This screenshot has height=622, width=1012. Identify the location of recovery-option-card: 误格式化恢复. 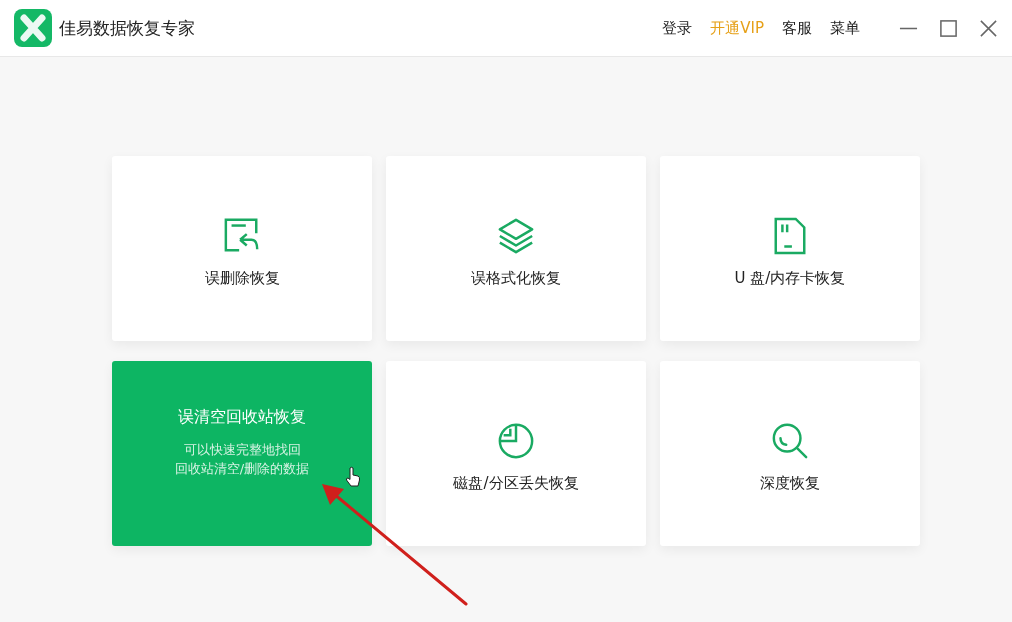
(516, 248).